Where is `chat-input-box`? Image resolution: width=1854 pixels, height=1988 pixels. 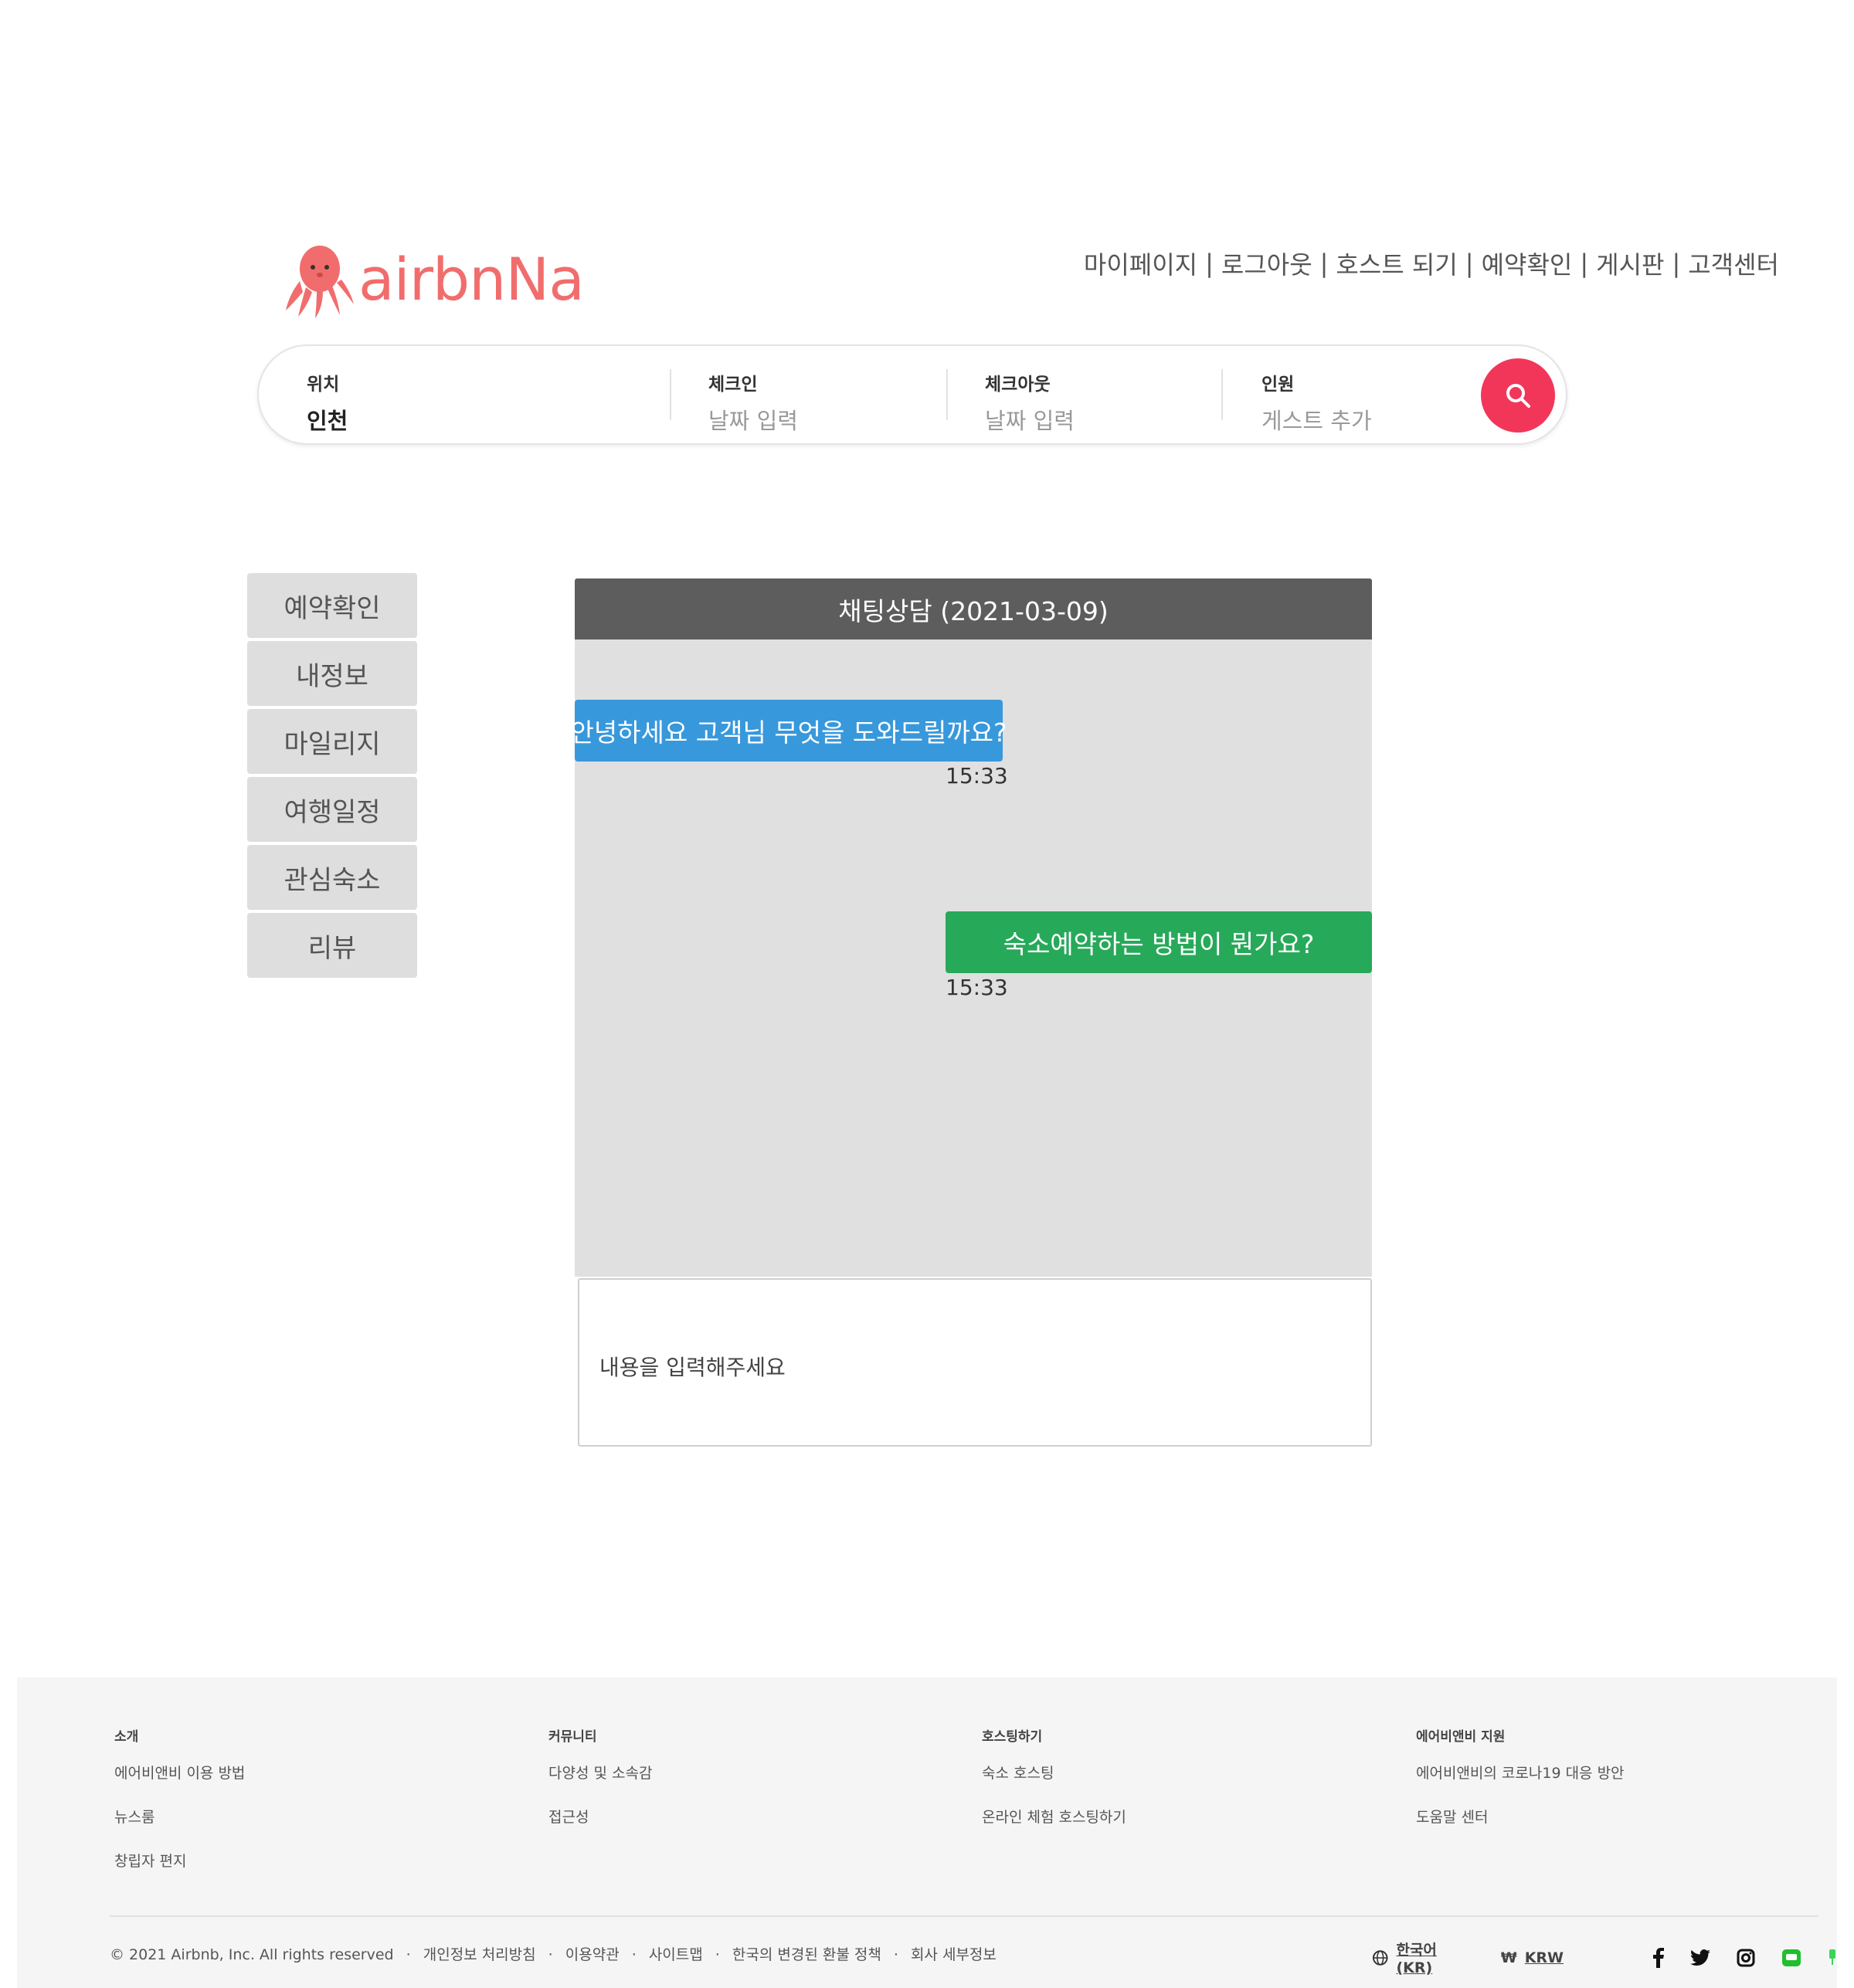 chat-input-box is located at coordinates (975, 1362).